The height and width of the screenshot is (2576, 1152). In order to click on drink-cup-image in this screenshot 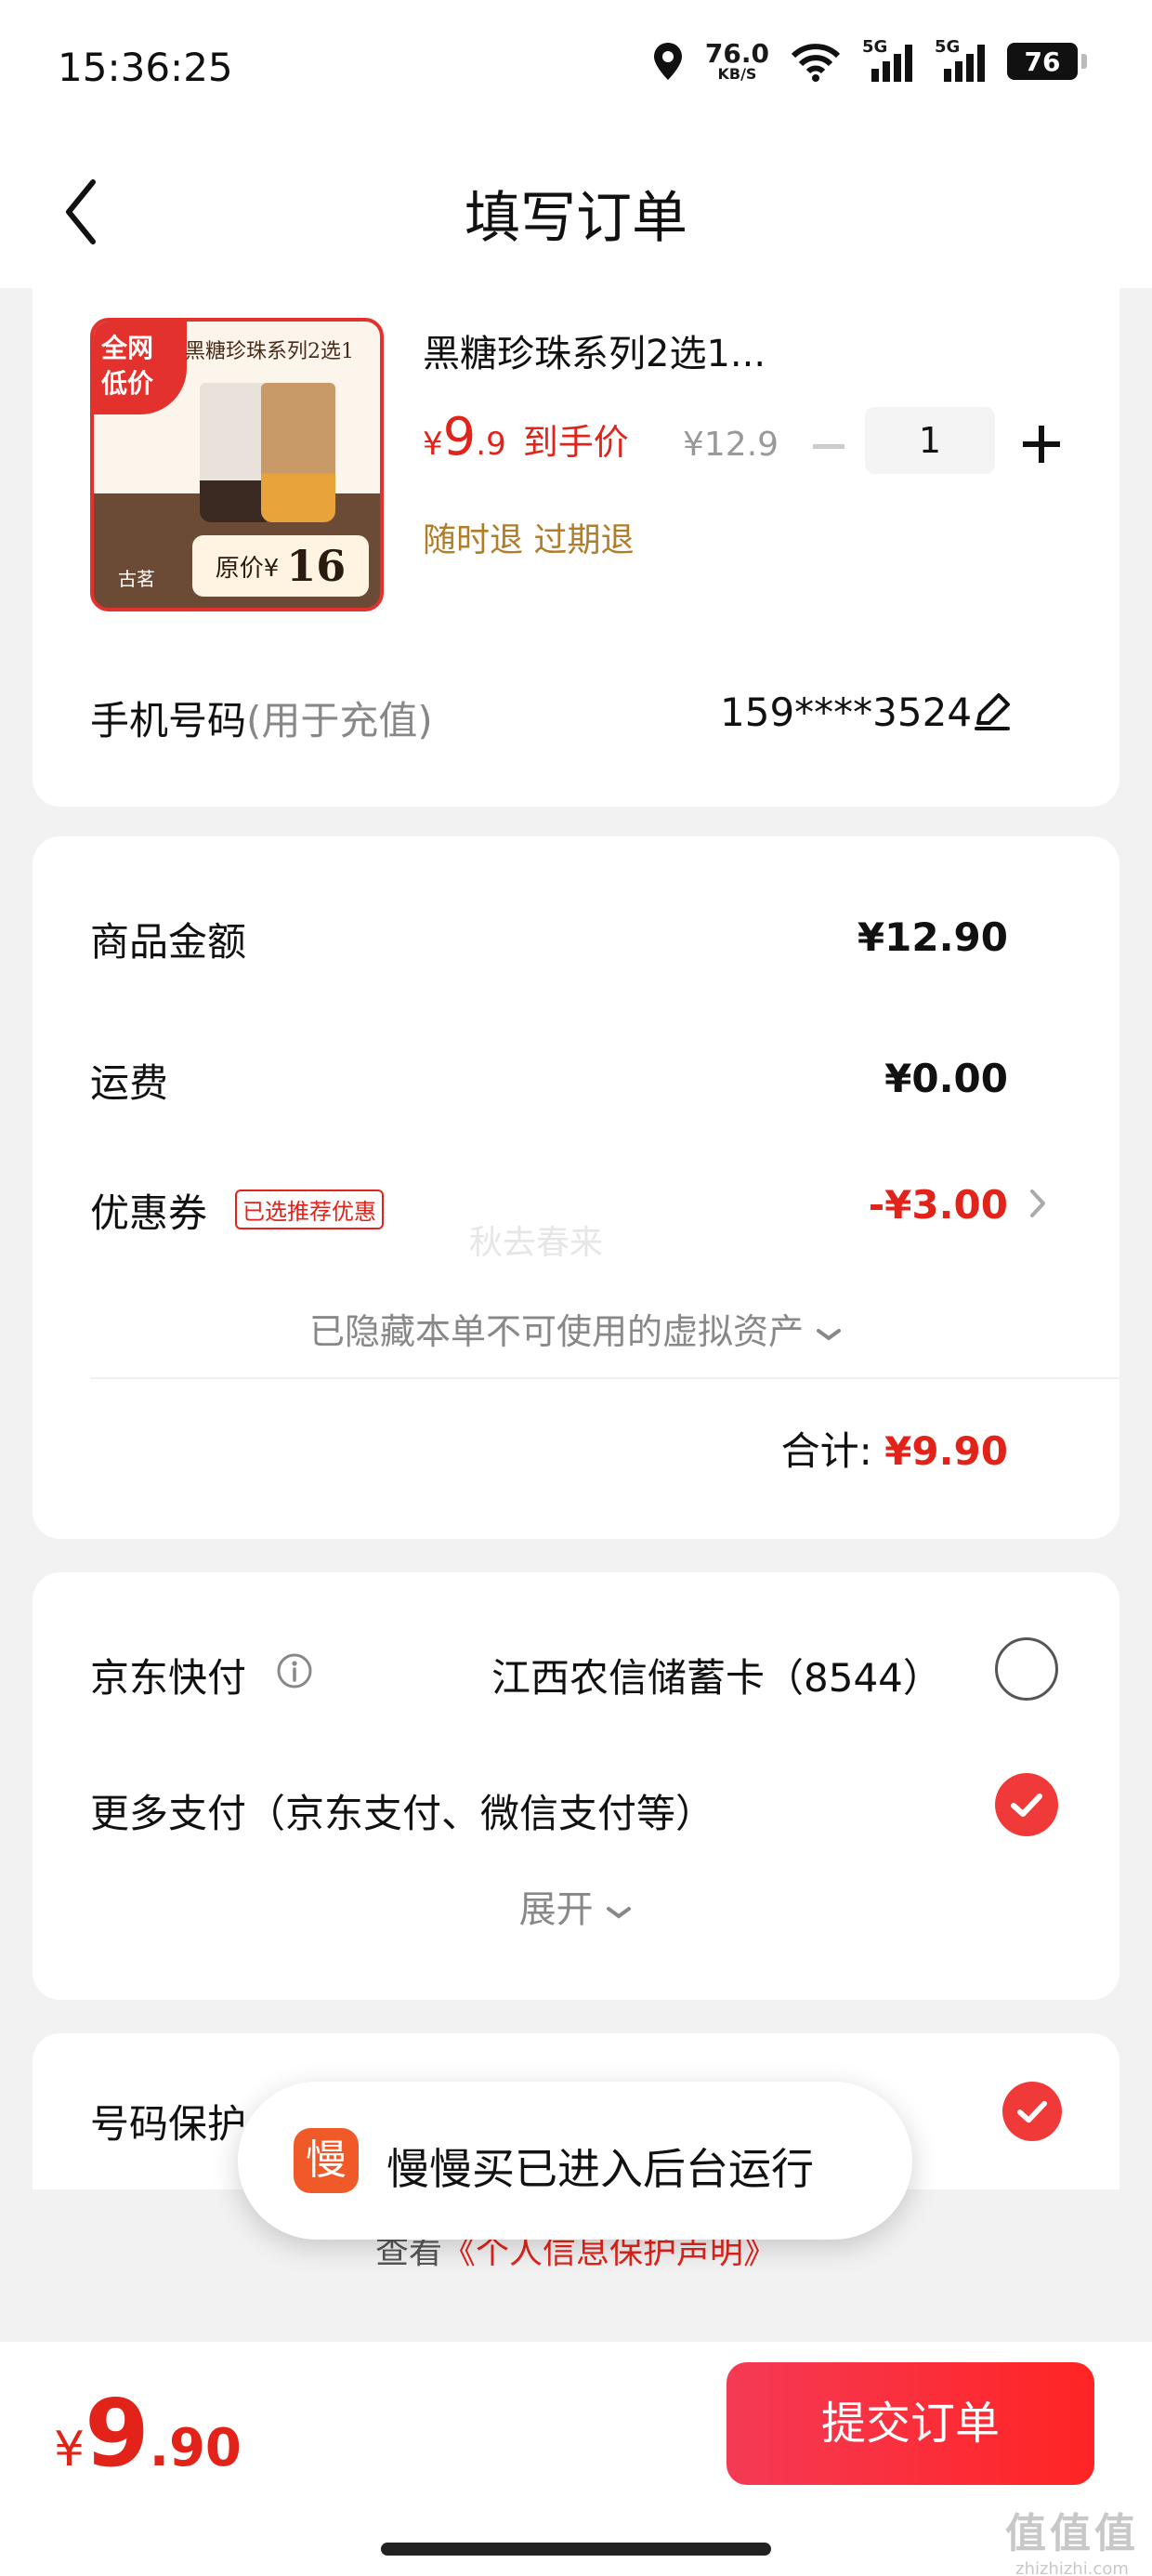, I will do `click(298, 452)`.